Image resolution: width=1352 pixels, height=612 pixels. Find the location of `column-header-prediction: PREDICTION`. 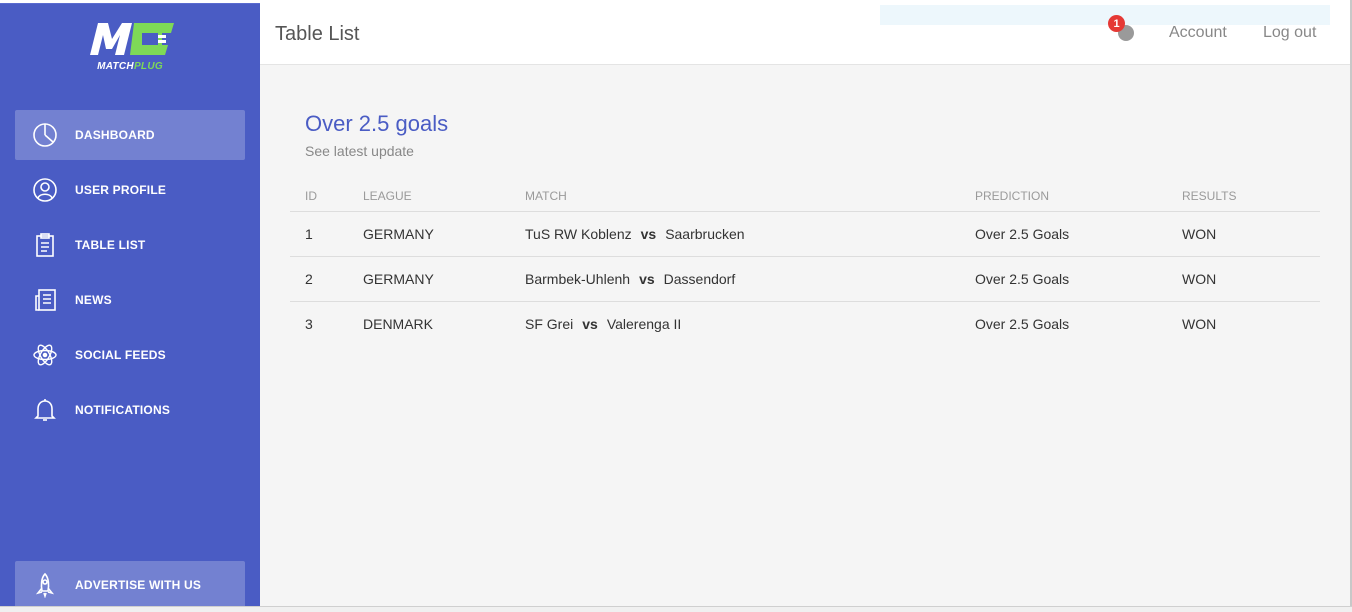

column-header-prediction: PREDICTION is located at coordinates (1063, 196).